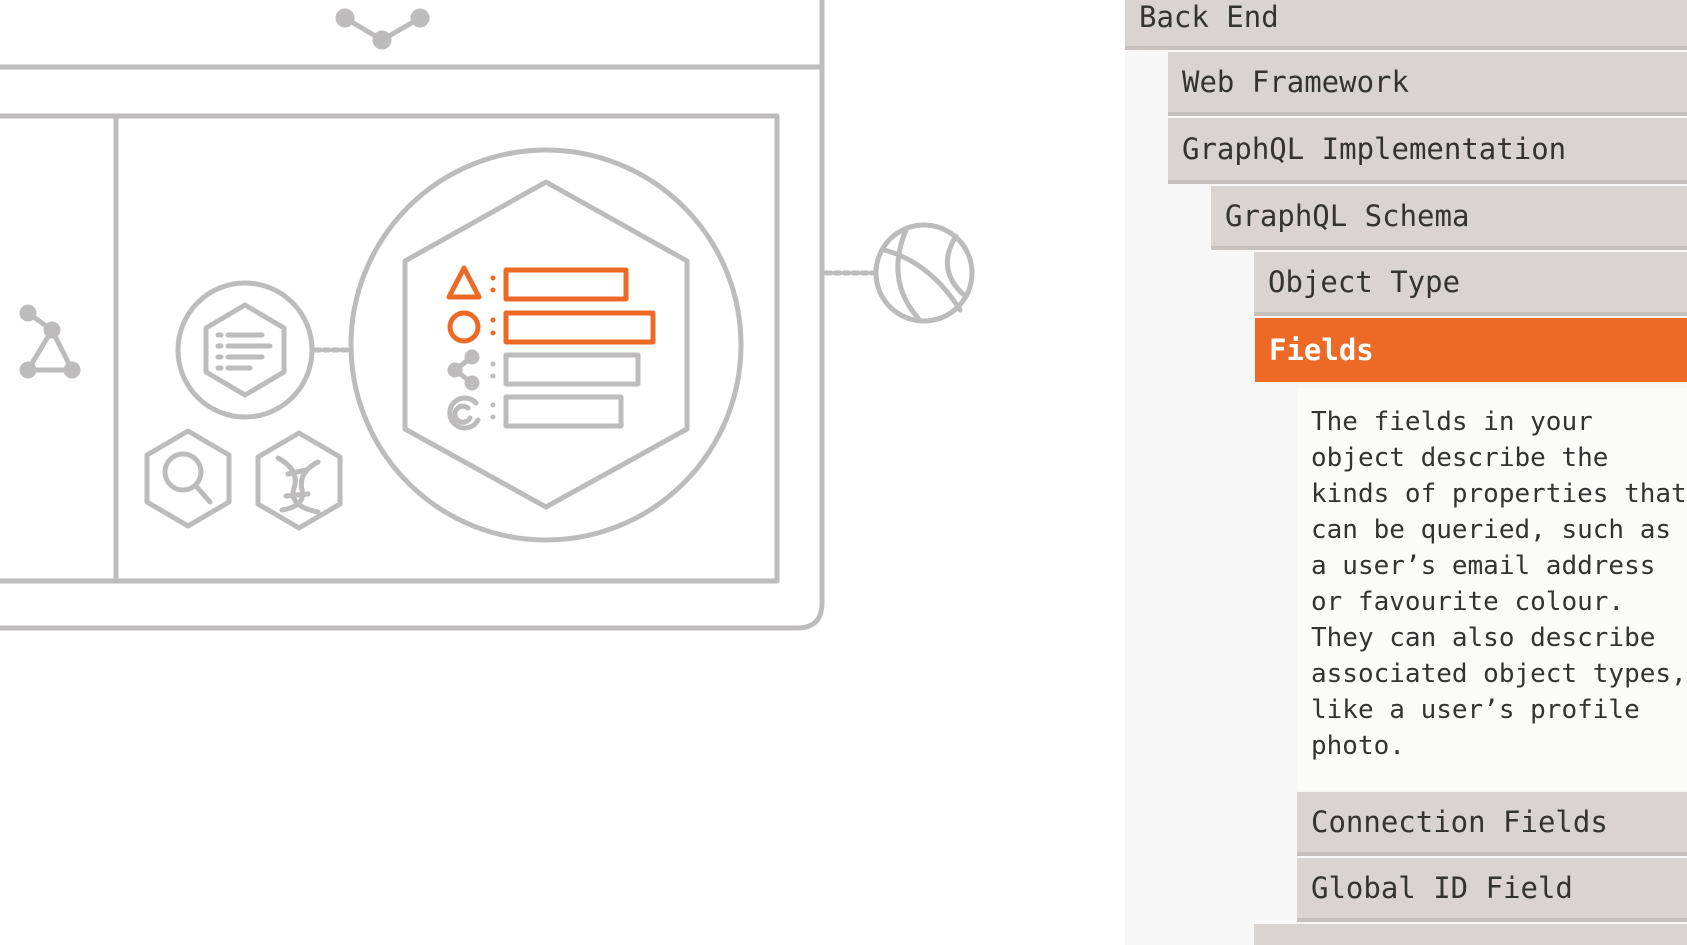  I want to click on object-type-circle, so click(546, 345).